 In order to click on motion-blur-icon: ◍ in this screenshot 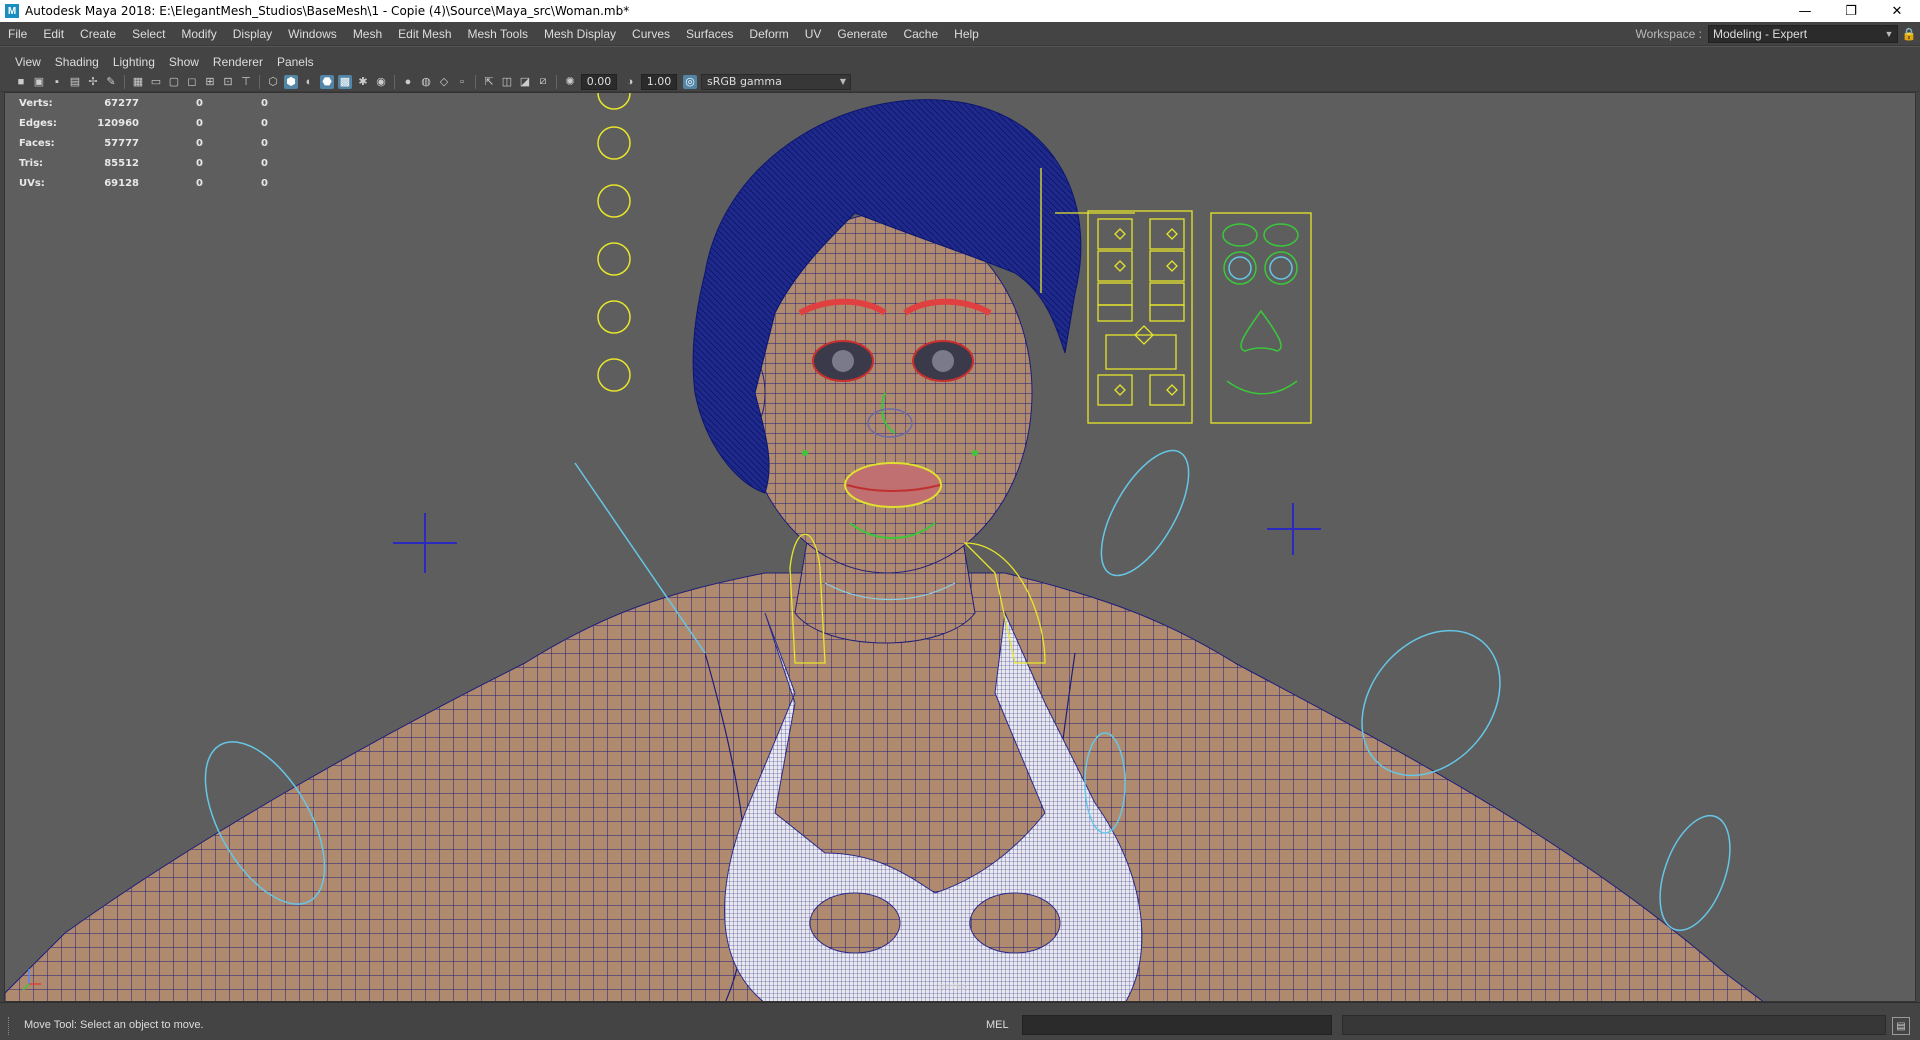, I will do `click(426, 82)`.